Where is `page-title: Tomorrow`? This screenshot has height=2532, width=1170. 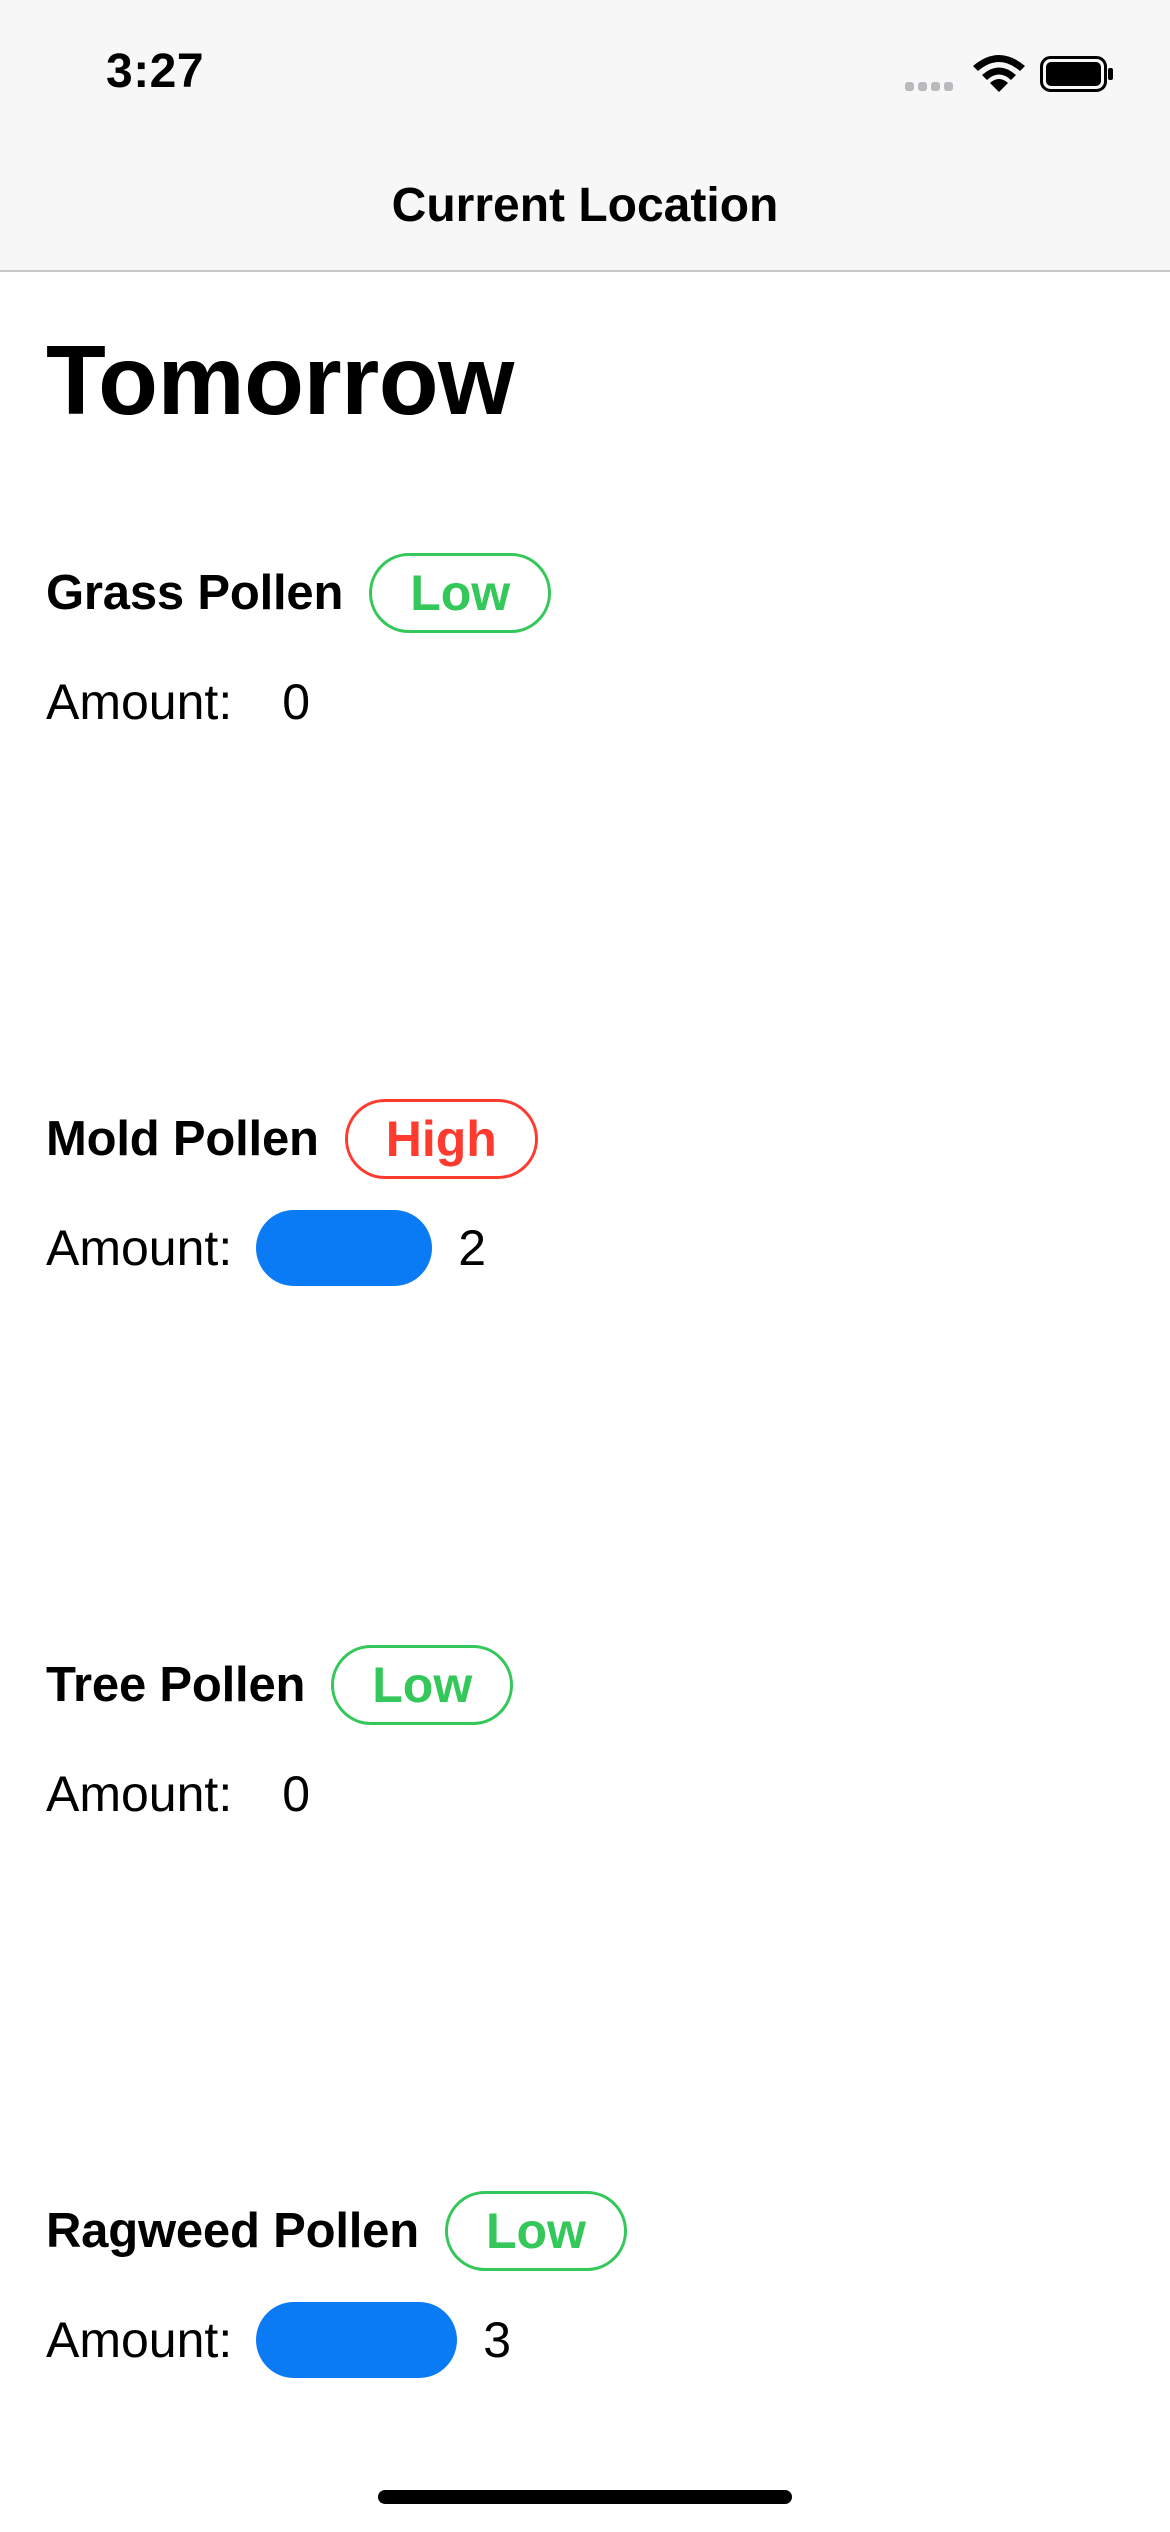
page-title: Tomorrow is located at coordinates (280, 380).